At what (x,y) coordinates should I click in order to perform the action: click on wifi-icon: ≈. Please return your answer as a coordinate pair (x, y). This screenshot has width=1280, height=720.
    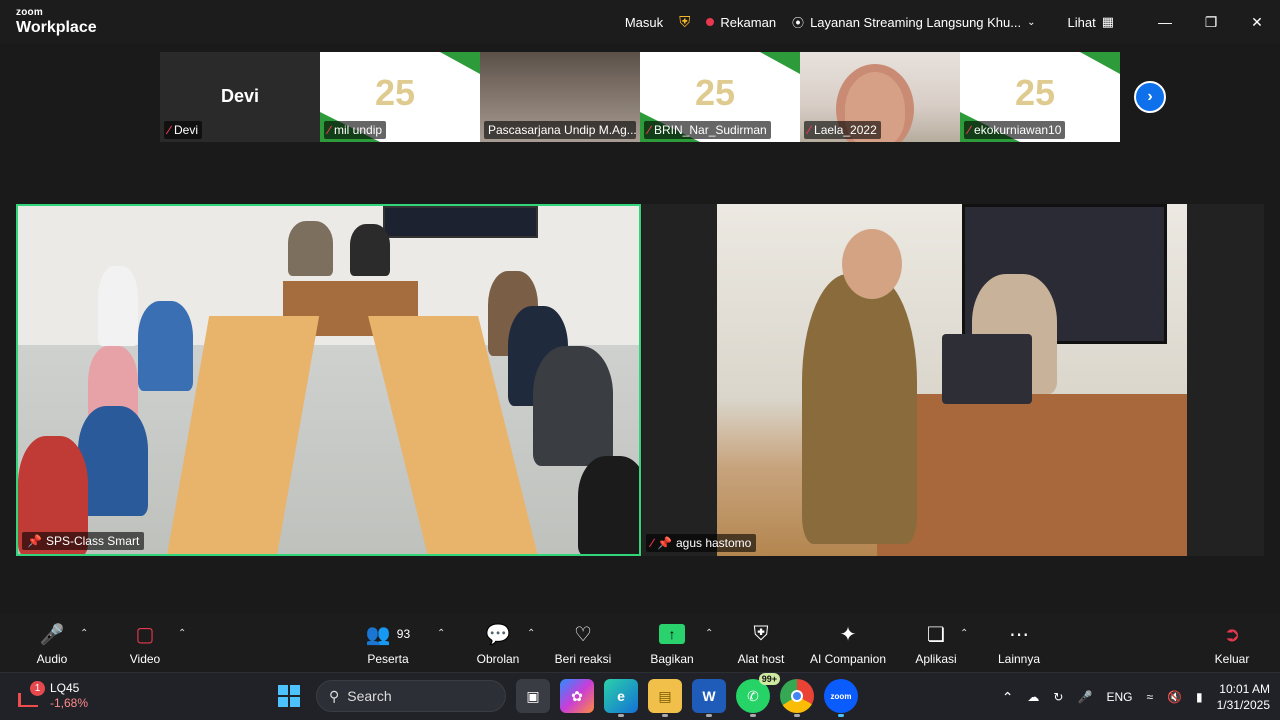
    Looking at the image, I should click on (1149, 697).